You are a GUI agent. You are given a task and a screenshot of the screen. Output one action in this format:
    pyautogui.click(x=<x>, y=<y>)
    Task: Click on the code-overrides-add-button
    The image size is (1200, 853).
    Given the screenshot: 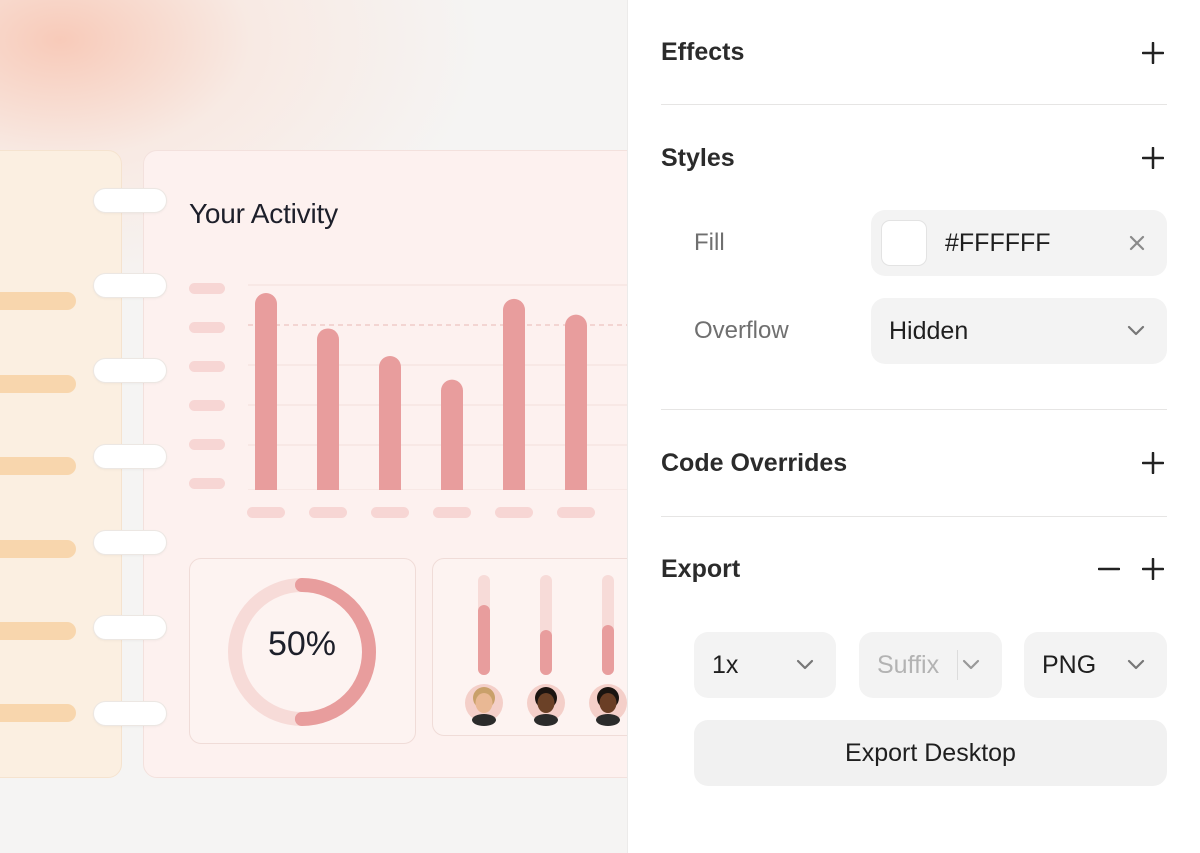 What is the action you would take?
    pyautogui.click(x=1153, y=463)
    